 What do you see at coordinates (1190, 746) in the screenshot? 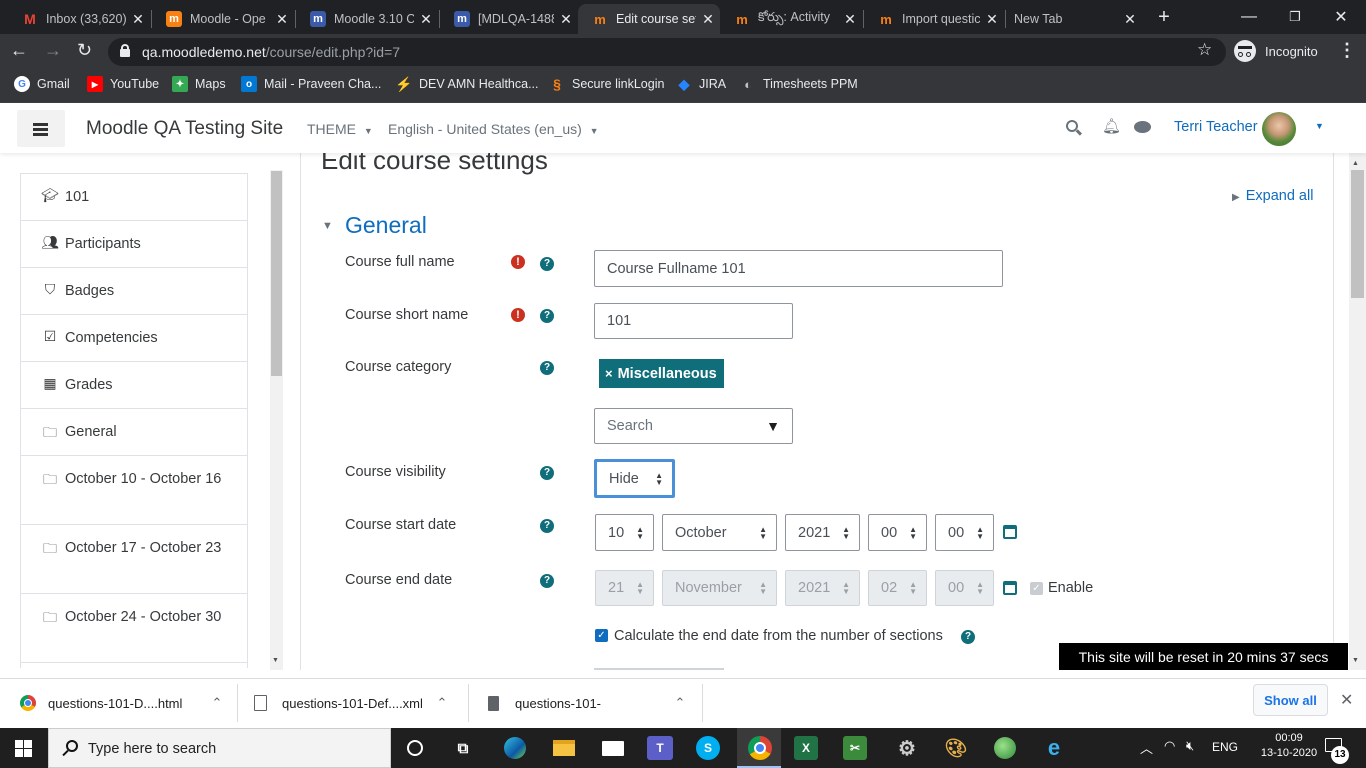
I see `volume-muted-icon: 🔇︎` at bounding box center [1190, 746].